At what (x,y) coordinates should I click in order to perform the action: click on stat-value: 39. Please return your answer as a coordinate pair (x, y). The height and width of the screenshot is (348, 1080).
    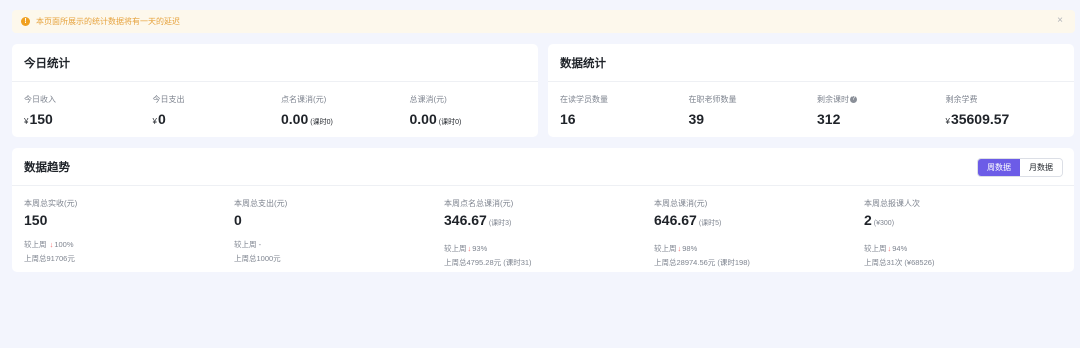
    Looking at the image, I should click on (696, 119).